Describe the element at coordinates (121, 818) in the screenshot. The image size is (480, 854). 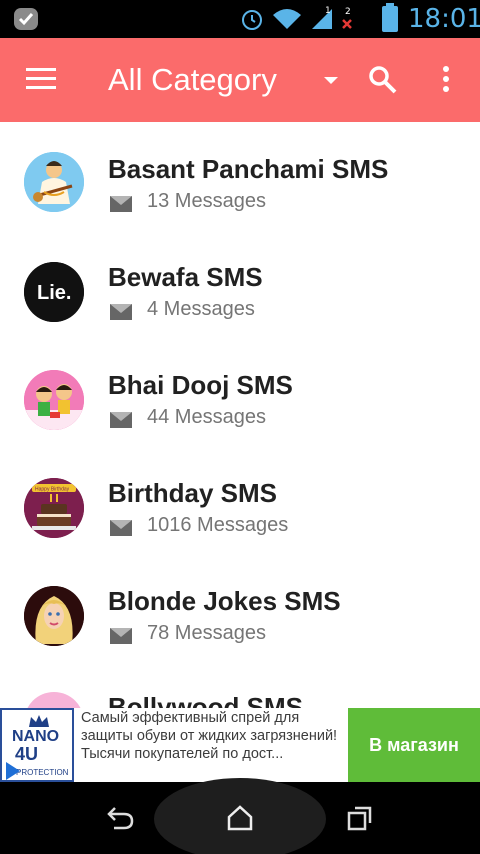
I see `back-icon` at that location.